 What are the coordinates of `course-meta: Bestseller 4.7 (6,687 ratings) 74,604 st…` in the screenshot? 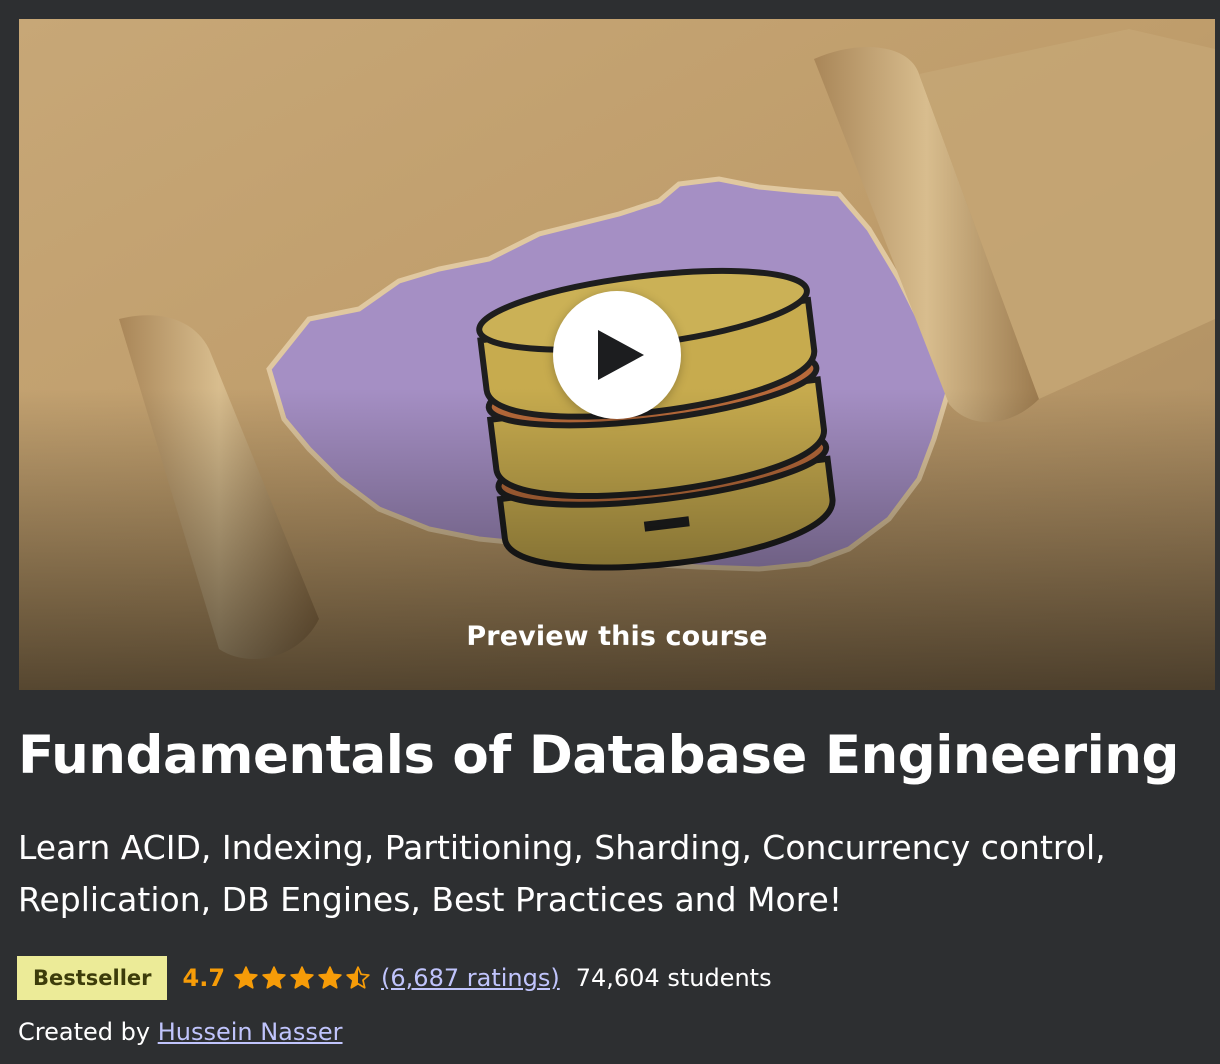 It's located at (394, 978).